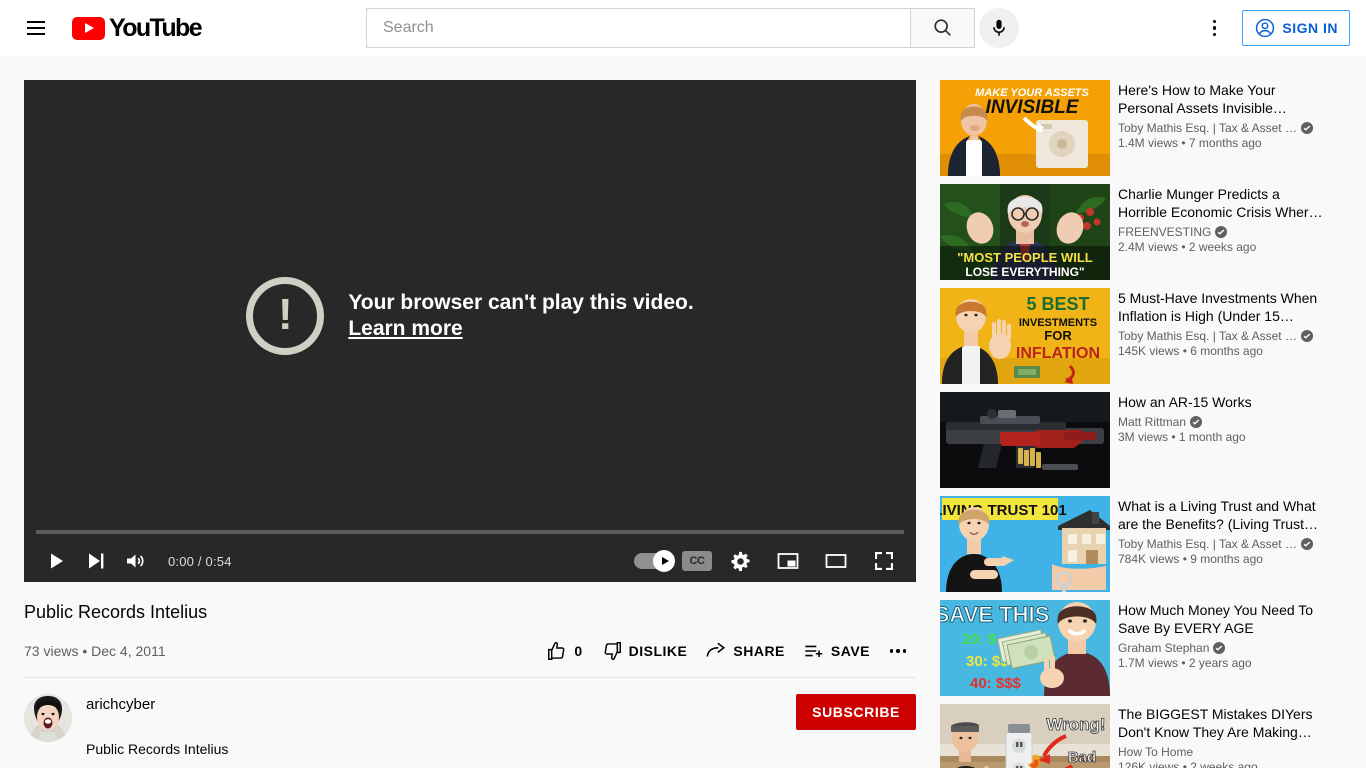 The height and width of the screenshot is (768, 1366). What do you see at coordinates (405, 329) in the screenshot?
I see `learn-more-link: Learn more` at bounding box center [405, 329].